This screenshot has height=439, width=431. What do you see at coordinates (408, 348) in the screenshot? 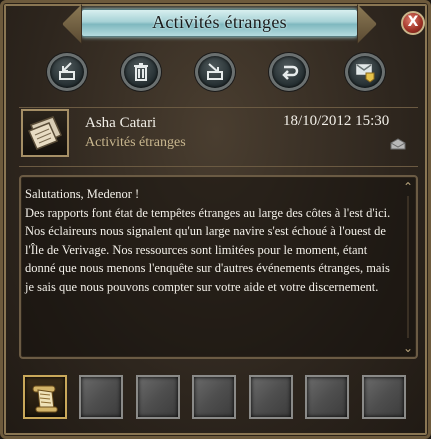
I see `scroll-down-button: ⌄` at bounding box center [408, 348].